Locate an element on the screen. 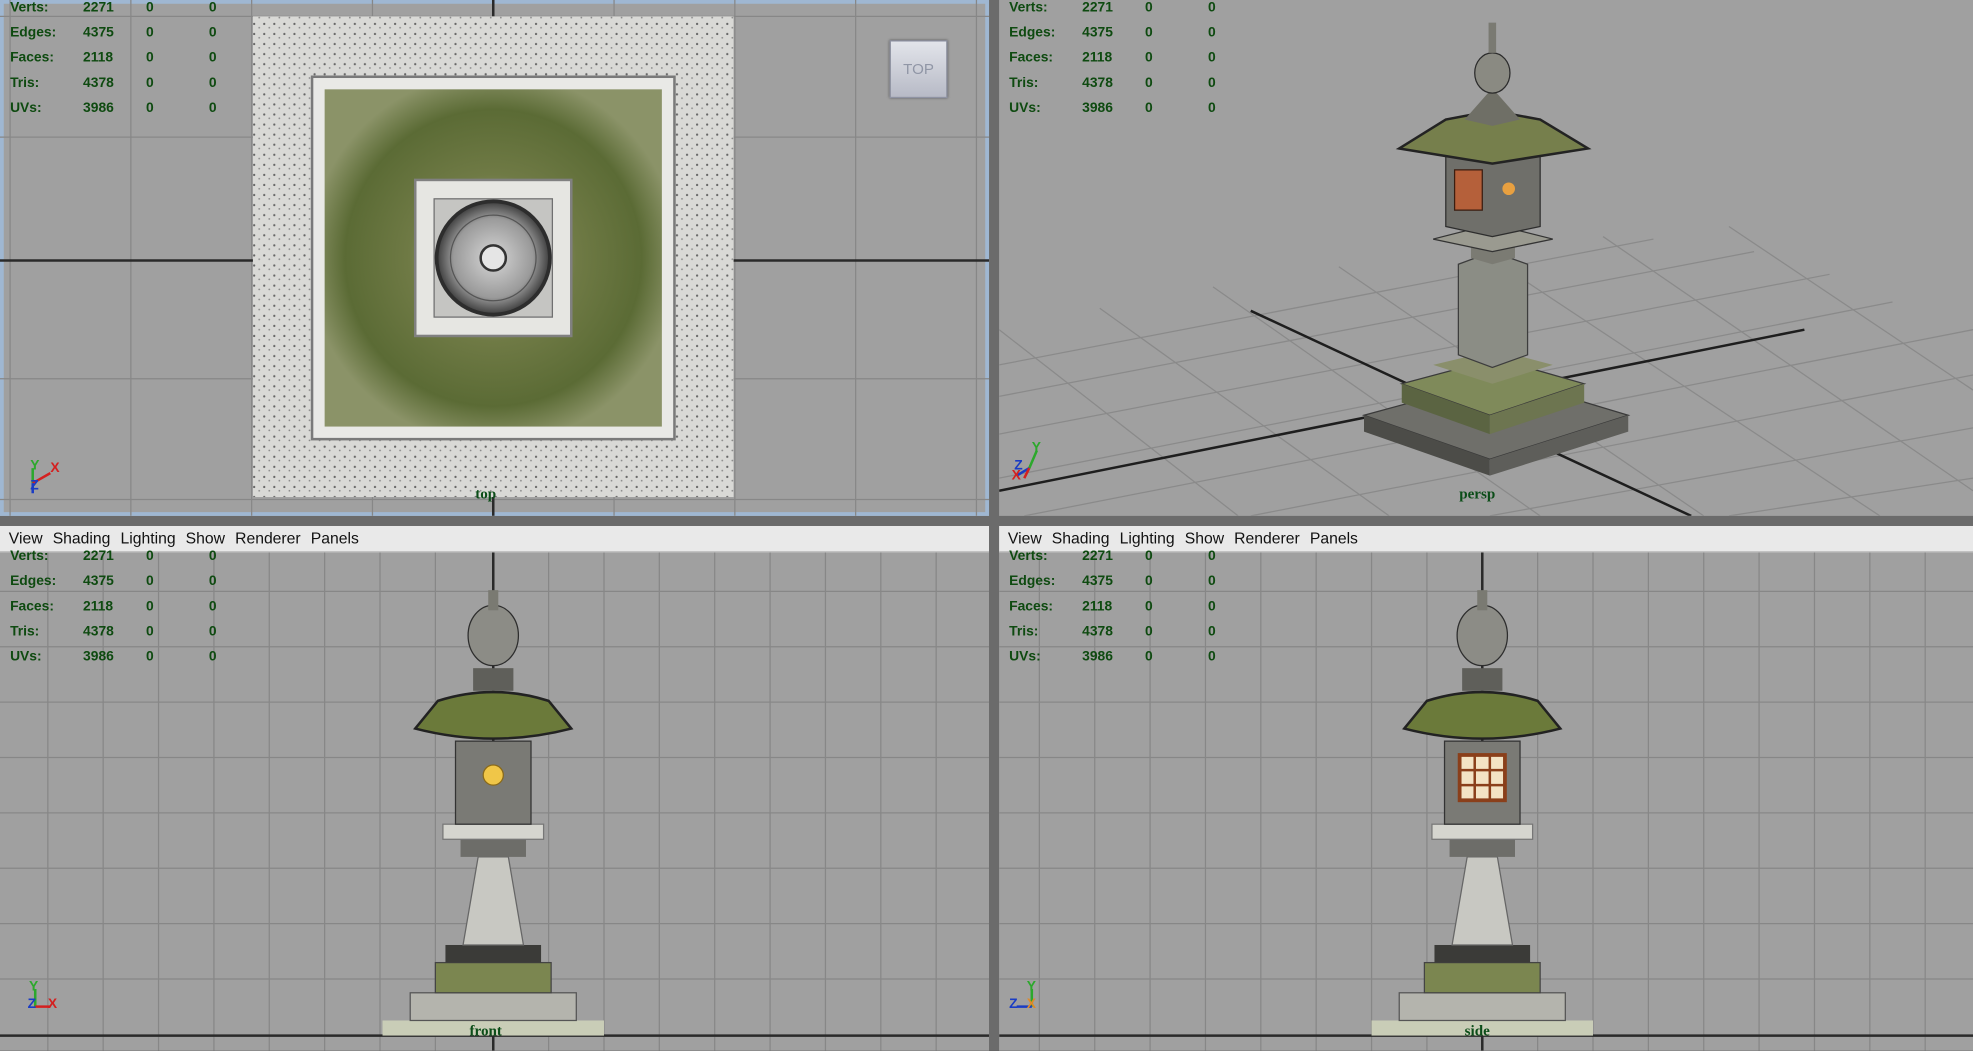 The height and width of the screenshot is (1051, 1973). camera-name-label: side is located at coordinates (1477, 1030).